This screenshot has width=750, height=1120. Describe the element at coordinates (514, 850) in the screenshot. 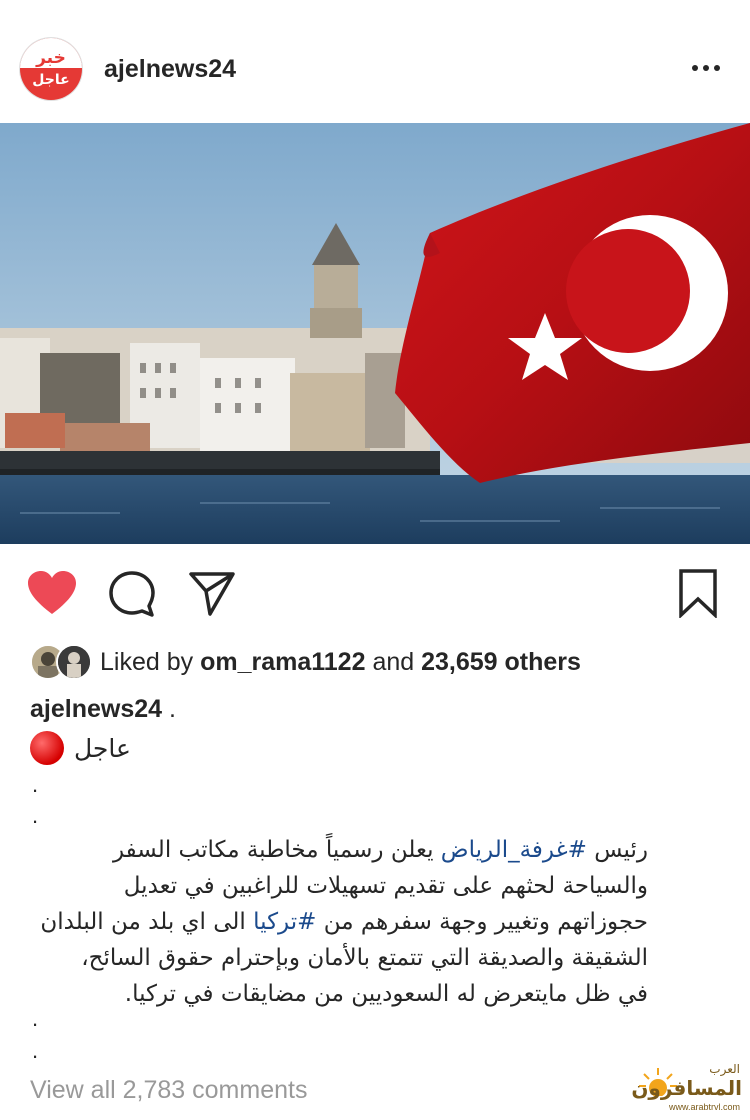

I see `hashtag-link: #غرفة_الرياض` at that location.